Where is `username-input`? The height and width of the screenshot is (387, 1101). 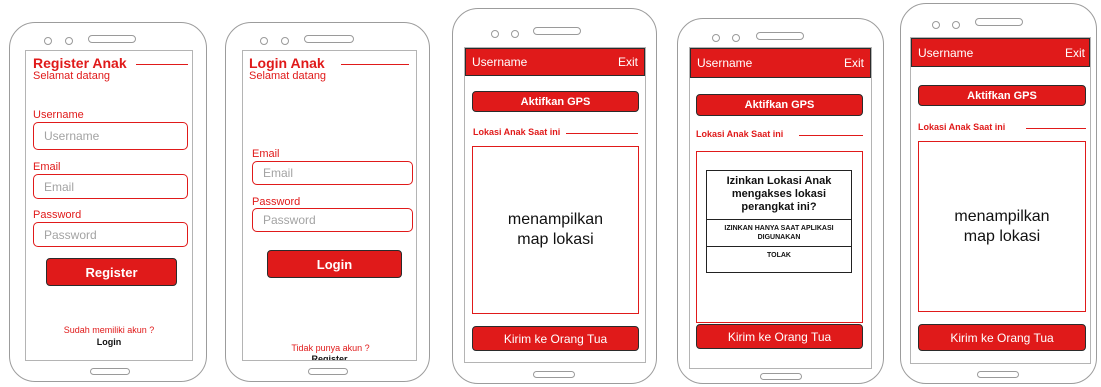 username-input is located at coordinates (110, 136).